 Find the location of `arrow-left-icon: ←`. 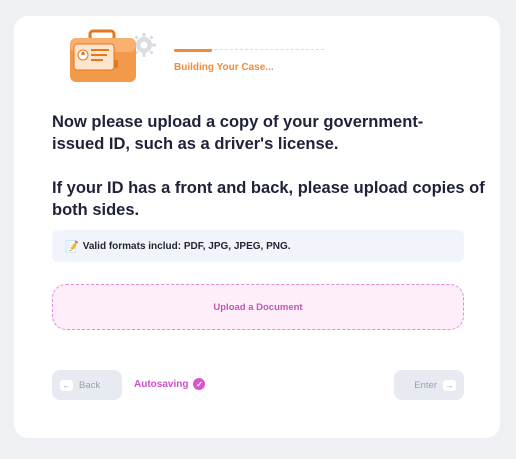

arrow-left-icon: ← is located at coordinates (66, 385).